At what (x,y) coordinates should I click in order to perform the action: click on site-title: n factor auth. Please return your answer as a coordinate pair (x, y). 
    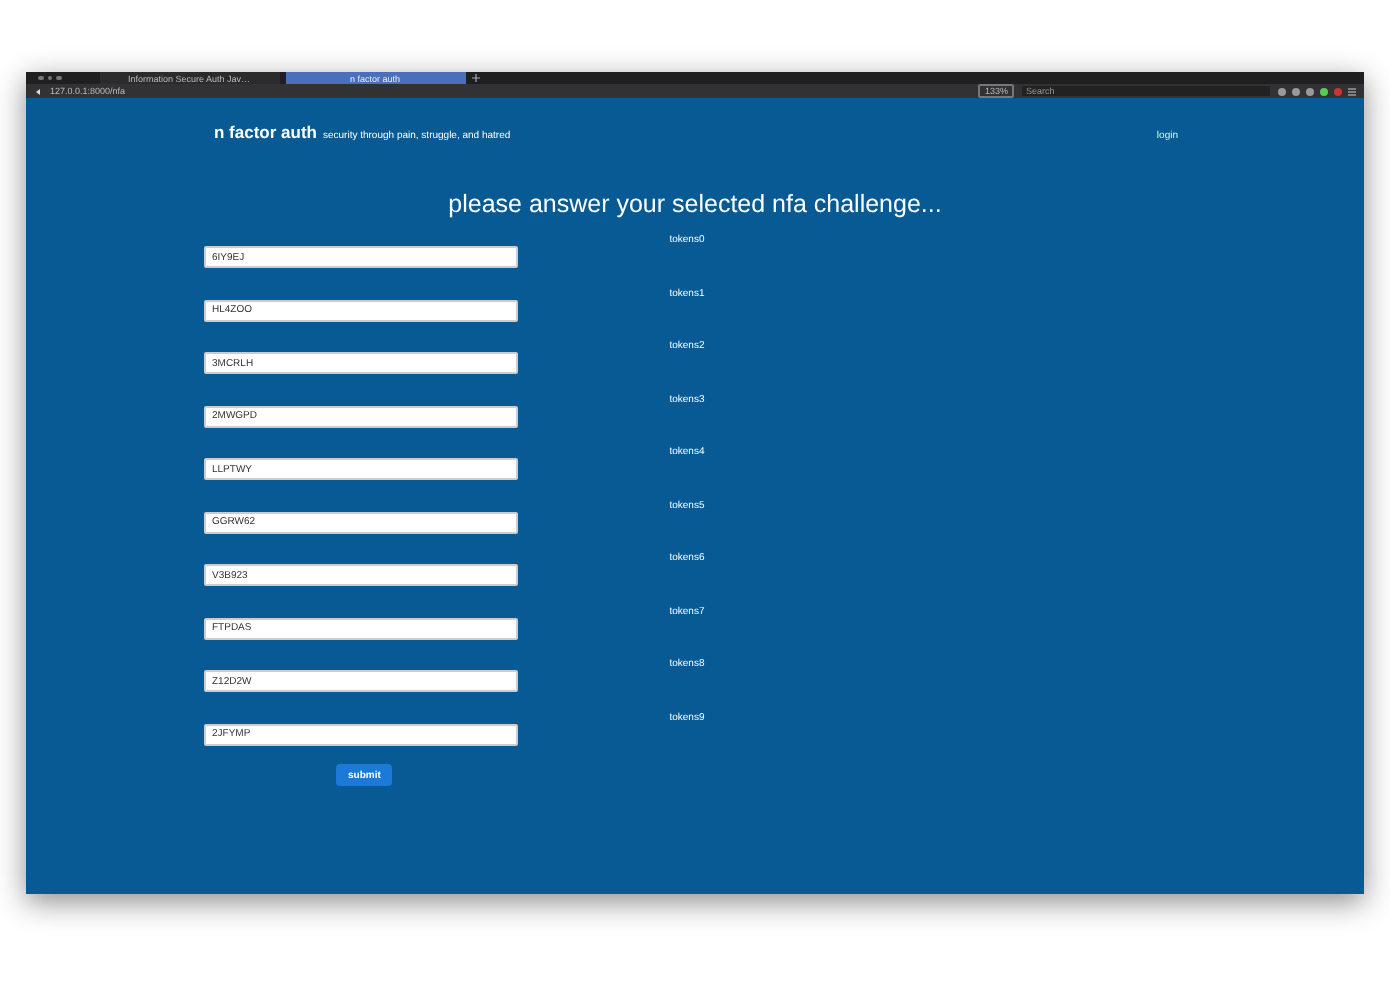
    Looking at the image, I should click on (265, 132).